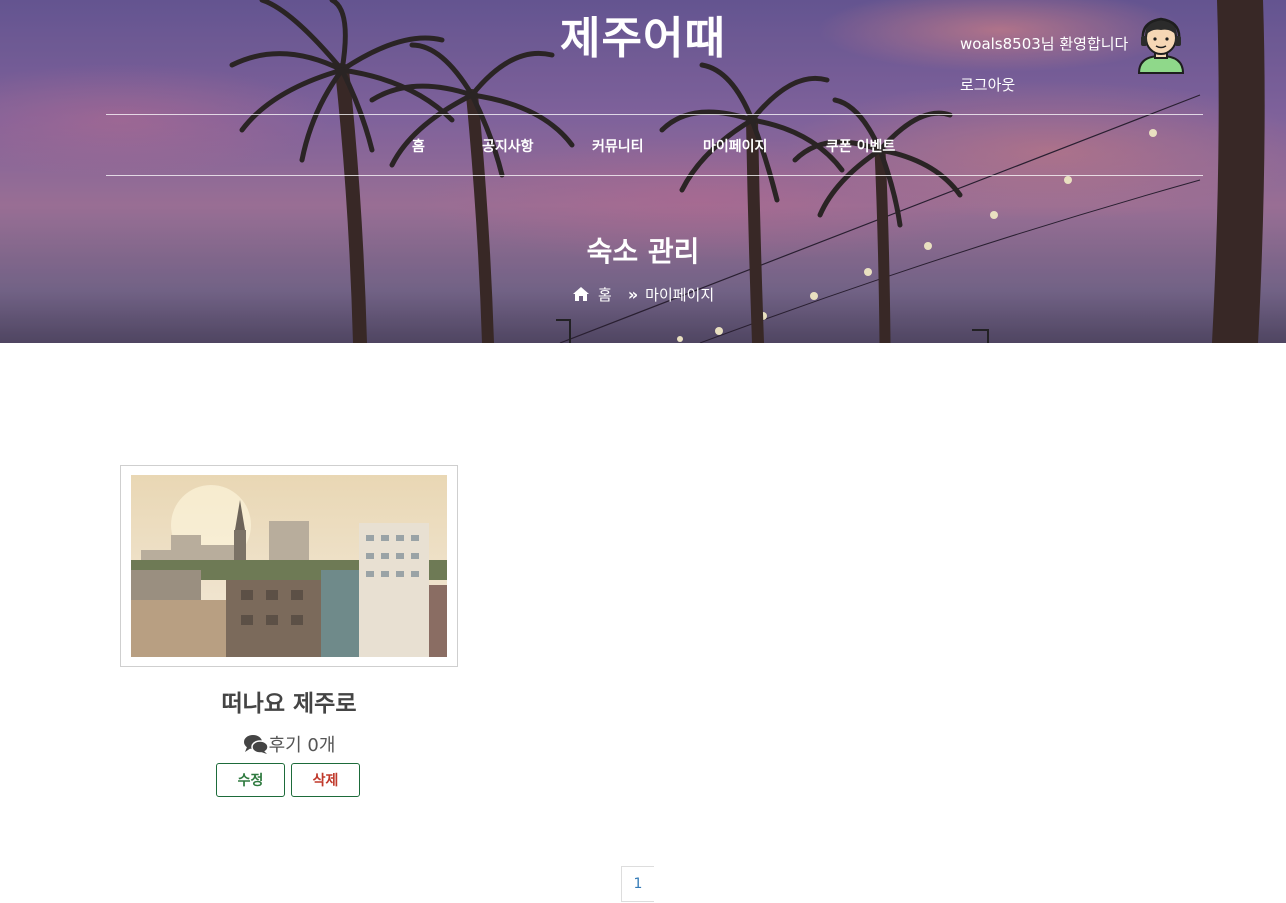  Describe the element at coordinates (605, 294) in the screenshot. I see `breadcrumb-home: 홈` at that location.